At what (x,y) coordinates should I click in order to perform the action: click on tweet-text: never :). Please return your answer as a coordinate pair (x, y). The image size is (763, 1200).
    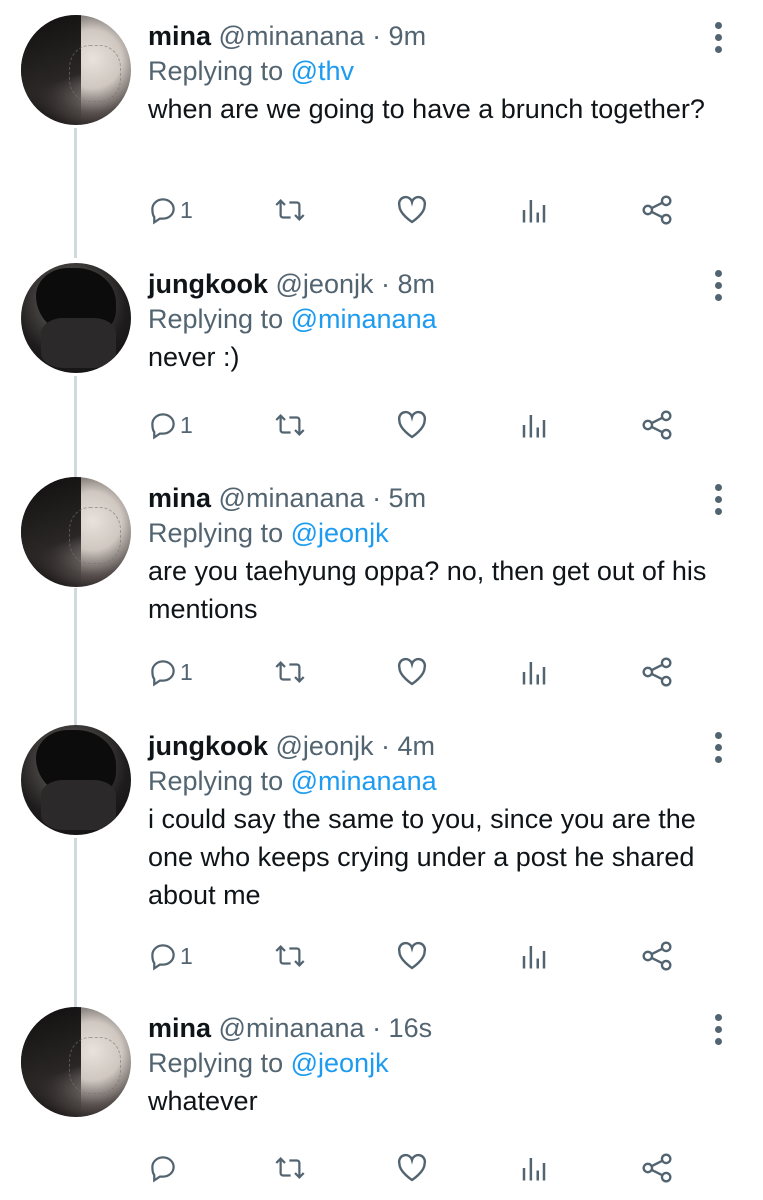
    Looking at the image, I should click on (194, 357).